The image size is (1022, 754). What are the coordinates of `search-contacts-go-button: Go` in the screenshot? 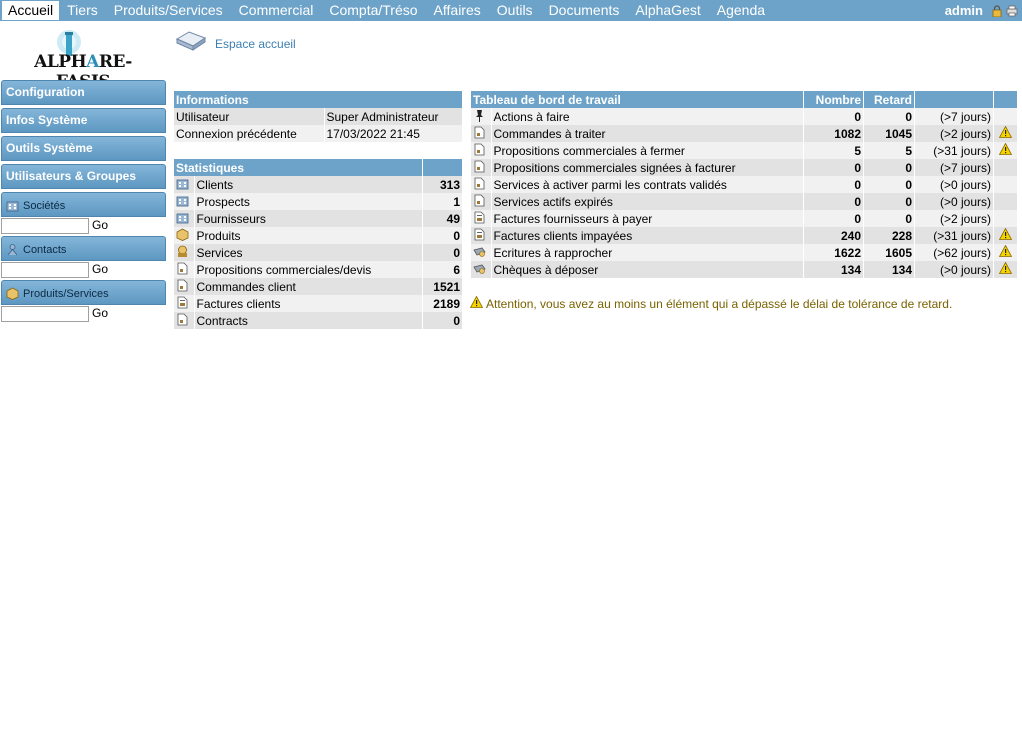 It's located at (101, 270).